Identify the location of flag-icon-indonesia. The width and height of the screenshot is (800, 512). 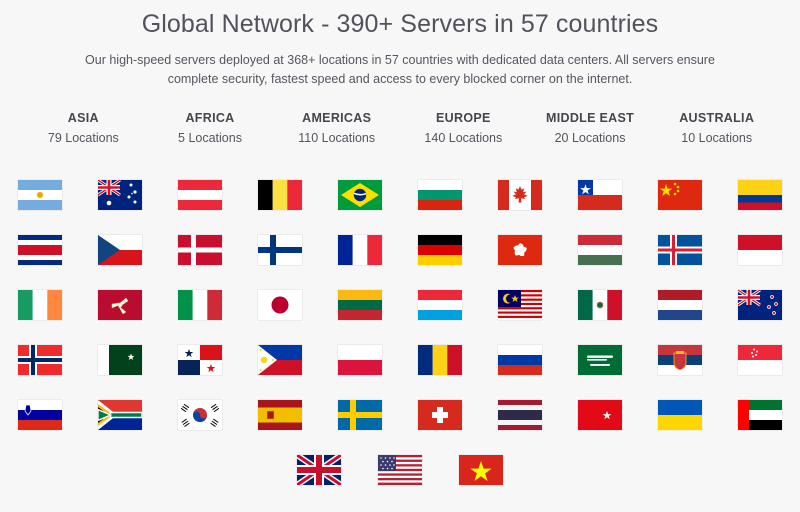
(760, 249).